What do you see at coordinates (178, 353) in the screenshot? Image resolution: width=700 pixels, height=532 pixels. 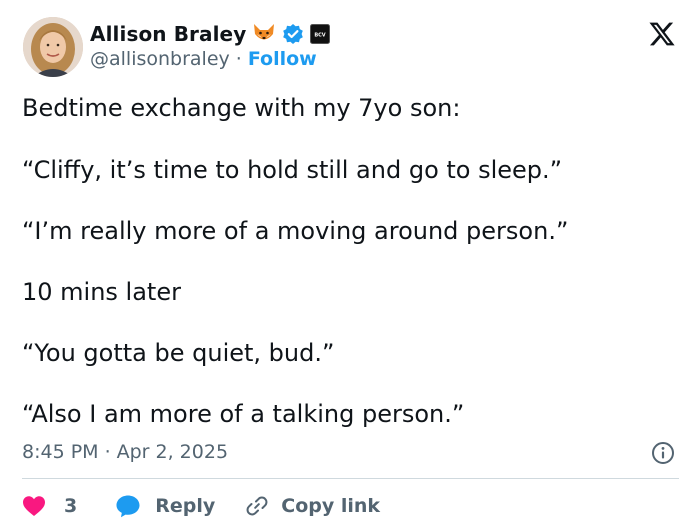 I see `tweet-line: “You gotta be quiet, bud.”` at bounding box center [178, 353].